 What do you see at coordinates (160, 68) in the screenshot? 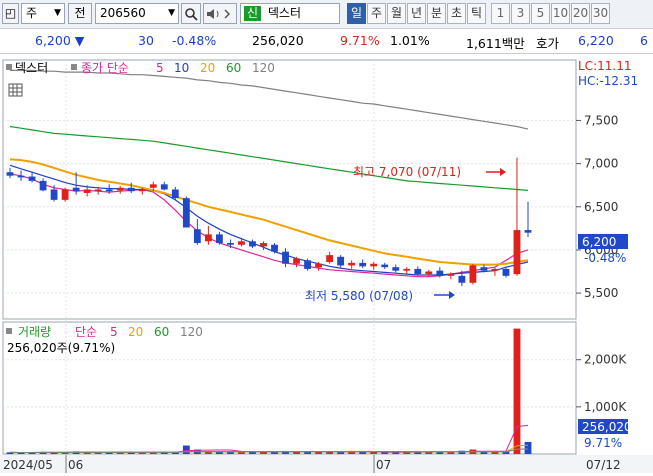
I see `ma-legend-5: 5` at bounding box center [160, 68].